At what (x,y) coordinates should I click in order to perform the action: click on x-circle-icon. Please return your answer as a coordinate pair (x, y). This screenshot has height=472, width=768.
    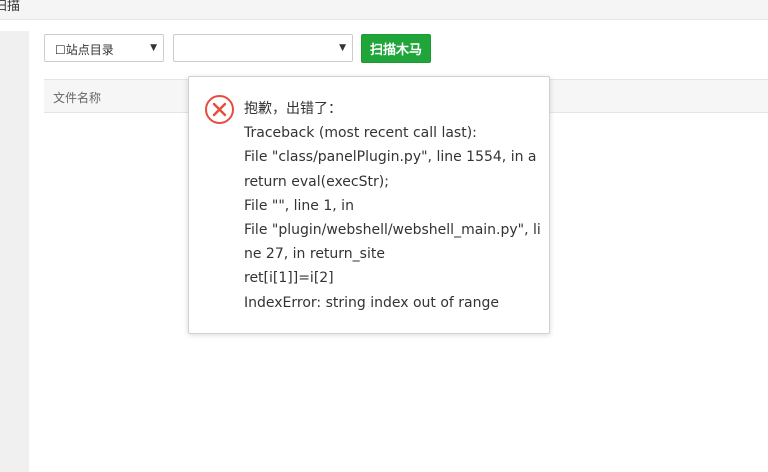
    Looking at the image, I should click on (219, 109).